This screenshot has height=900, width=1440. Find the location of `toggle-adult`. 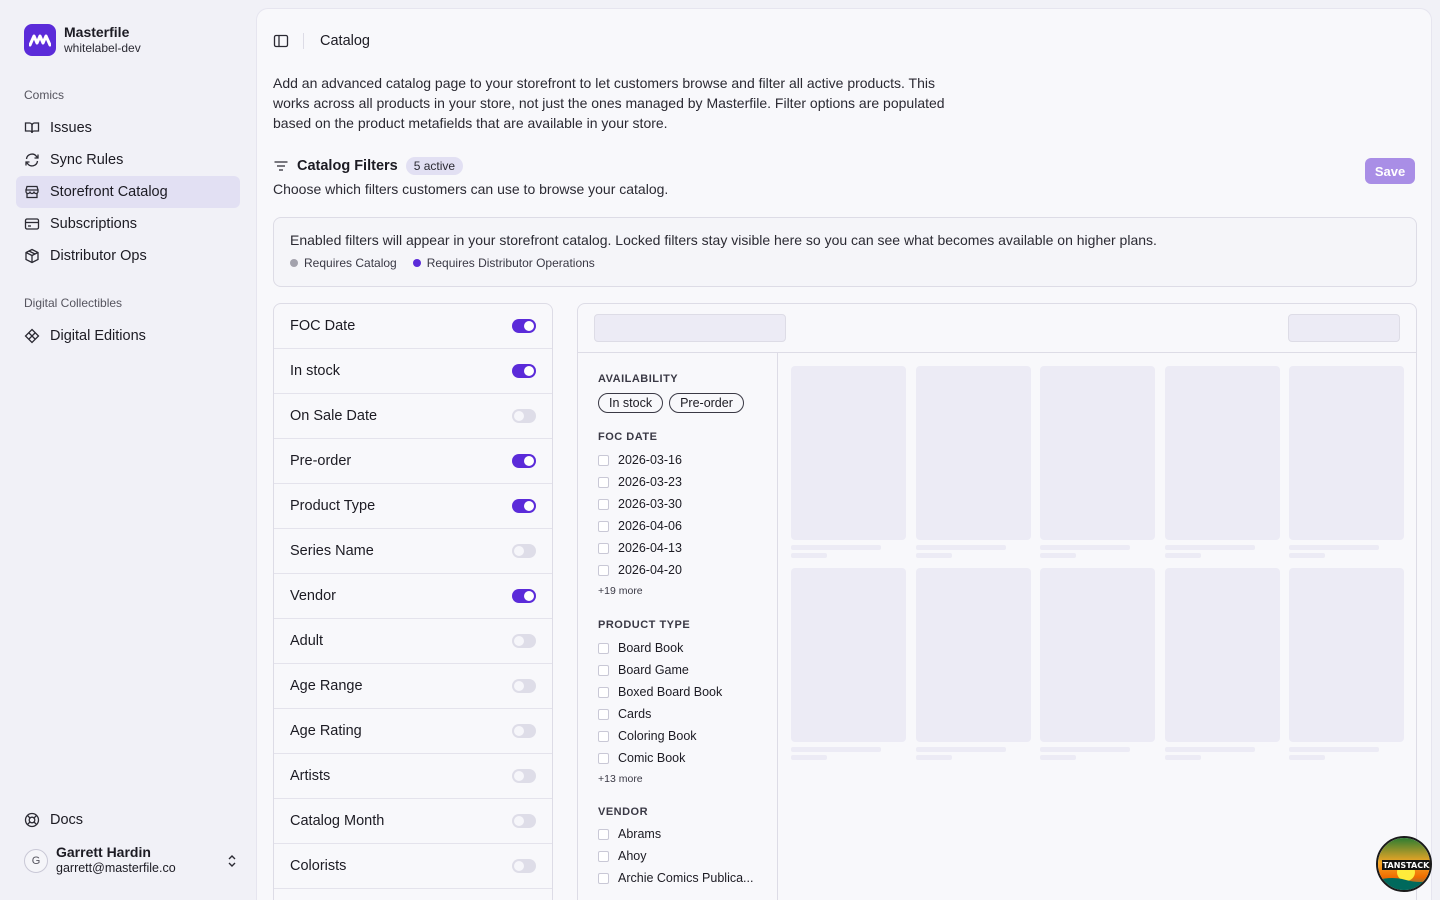

toggle-adult is located at coordinates (524, 641).